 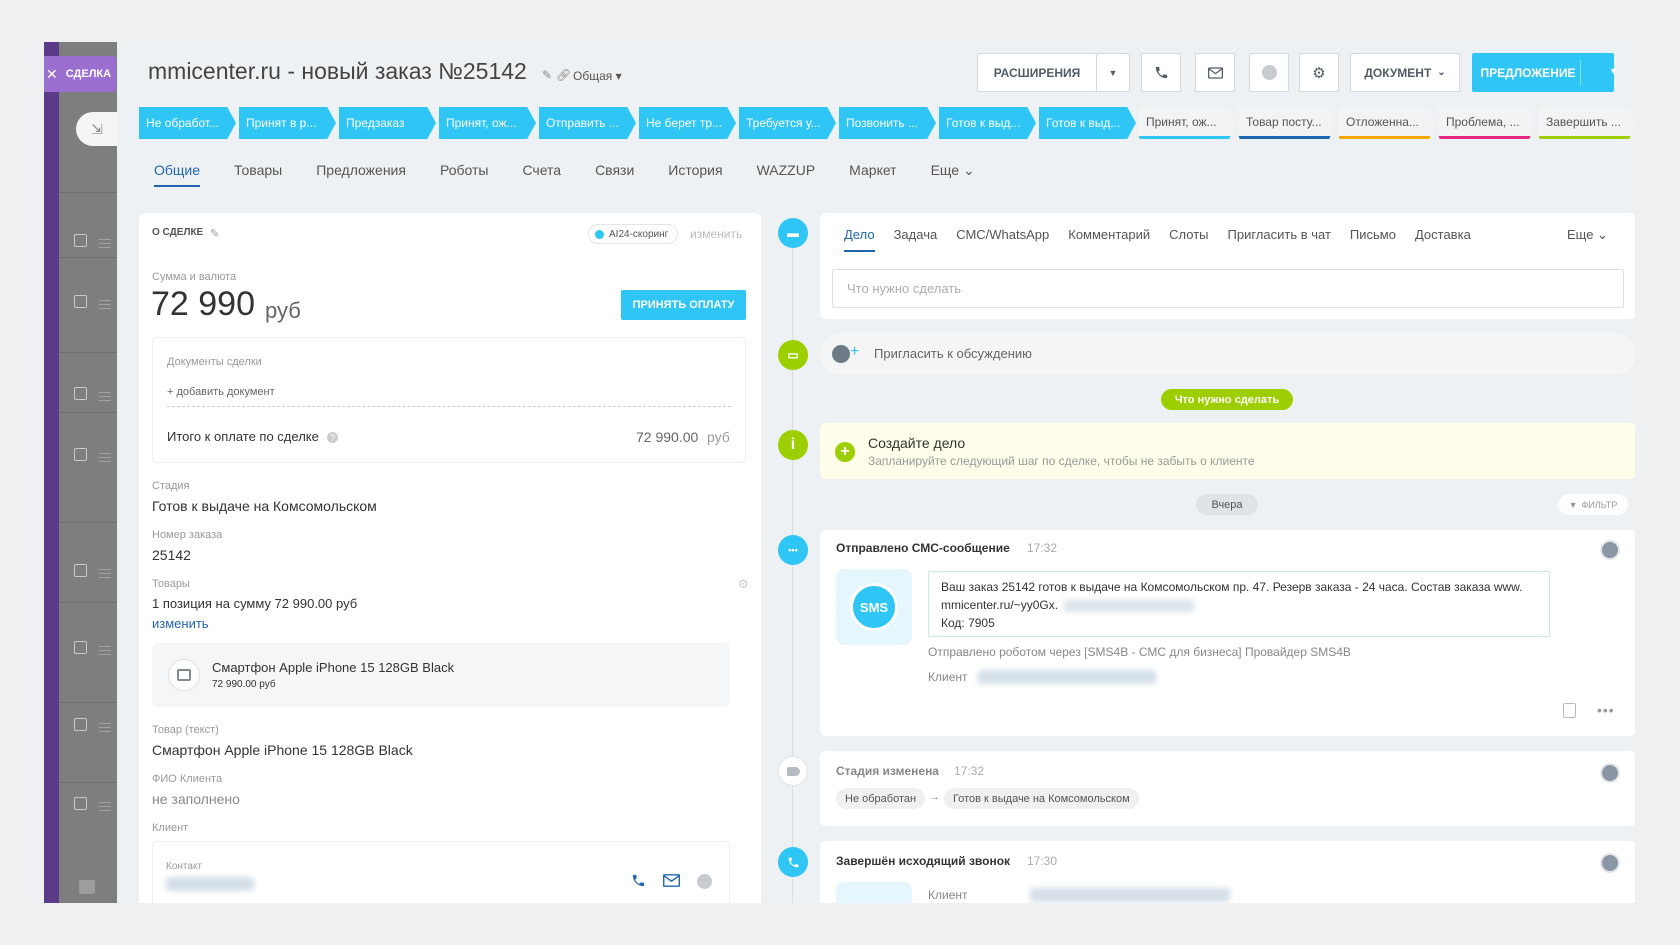 What do you see at coordinates (541, 174) in the screenshot?
I see `tab-5: Счета` at bounding box center [541, 174].